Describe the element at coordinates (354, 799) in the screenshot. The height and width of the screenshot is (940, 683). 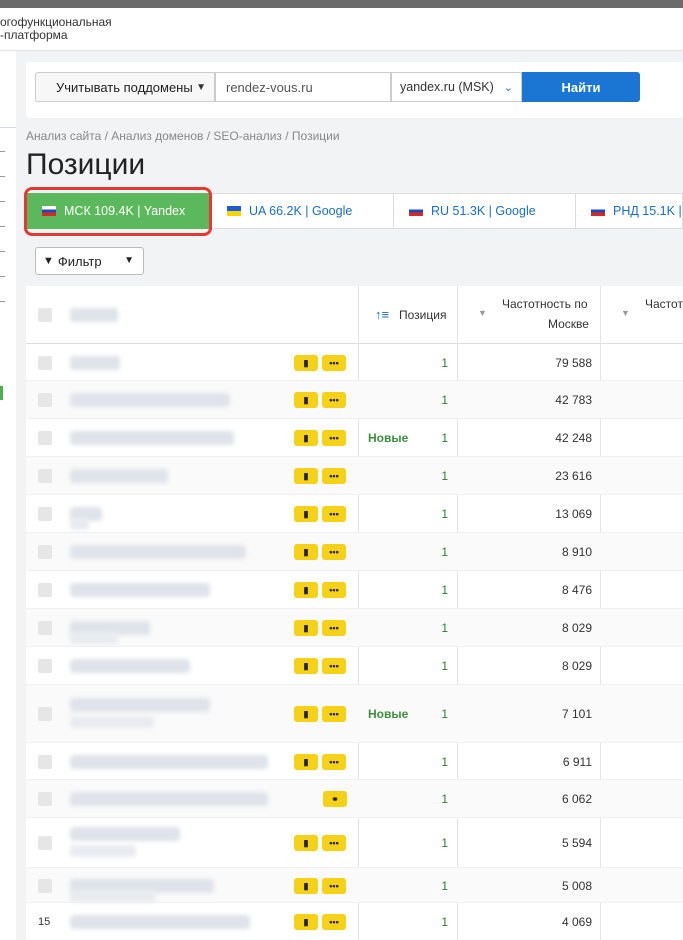
I see `table-row: ⚭ 1 6 062` at that location.